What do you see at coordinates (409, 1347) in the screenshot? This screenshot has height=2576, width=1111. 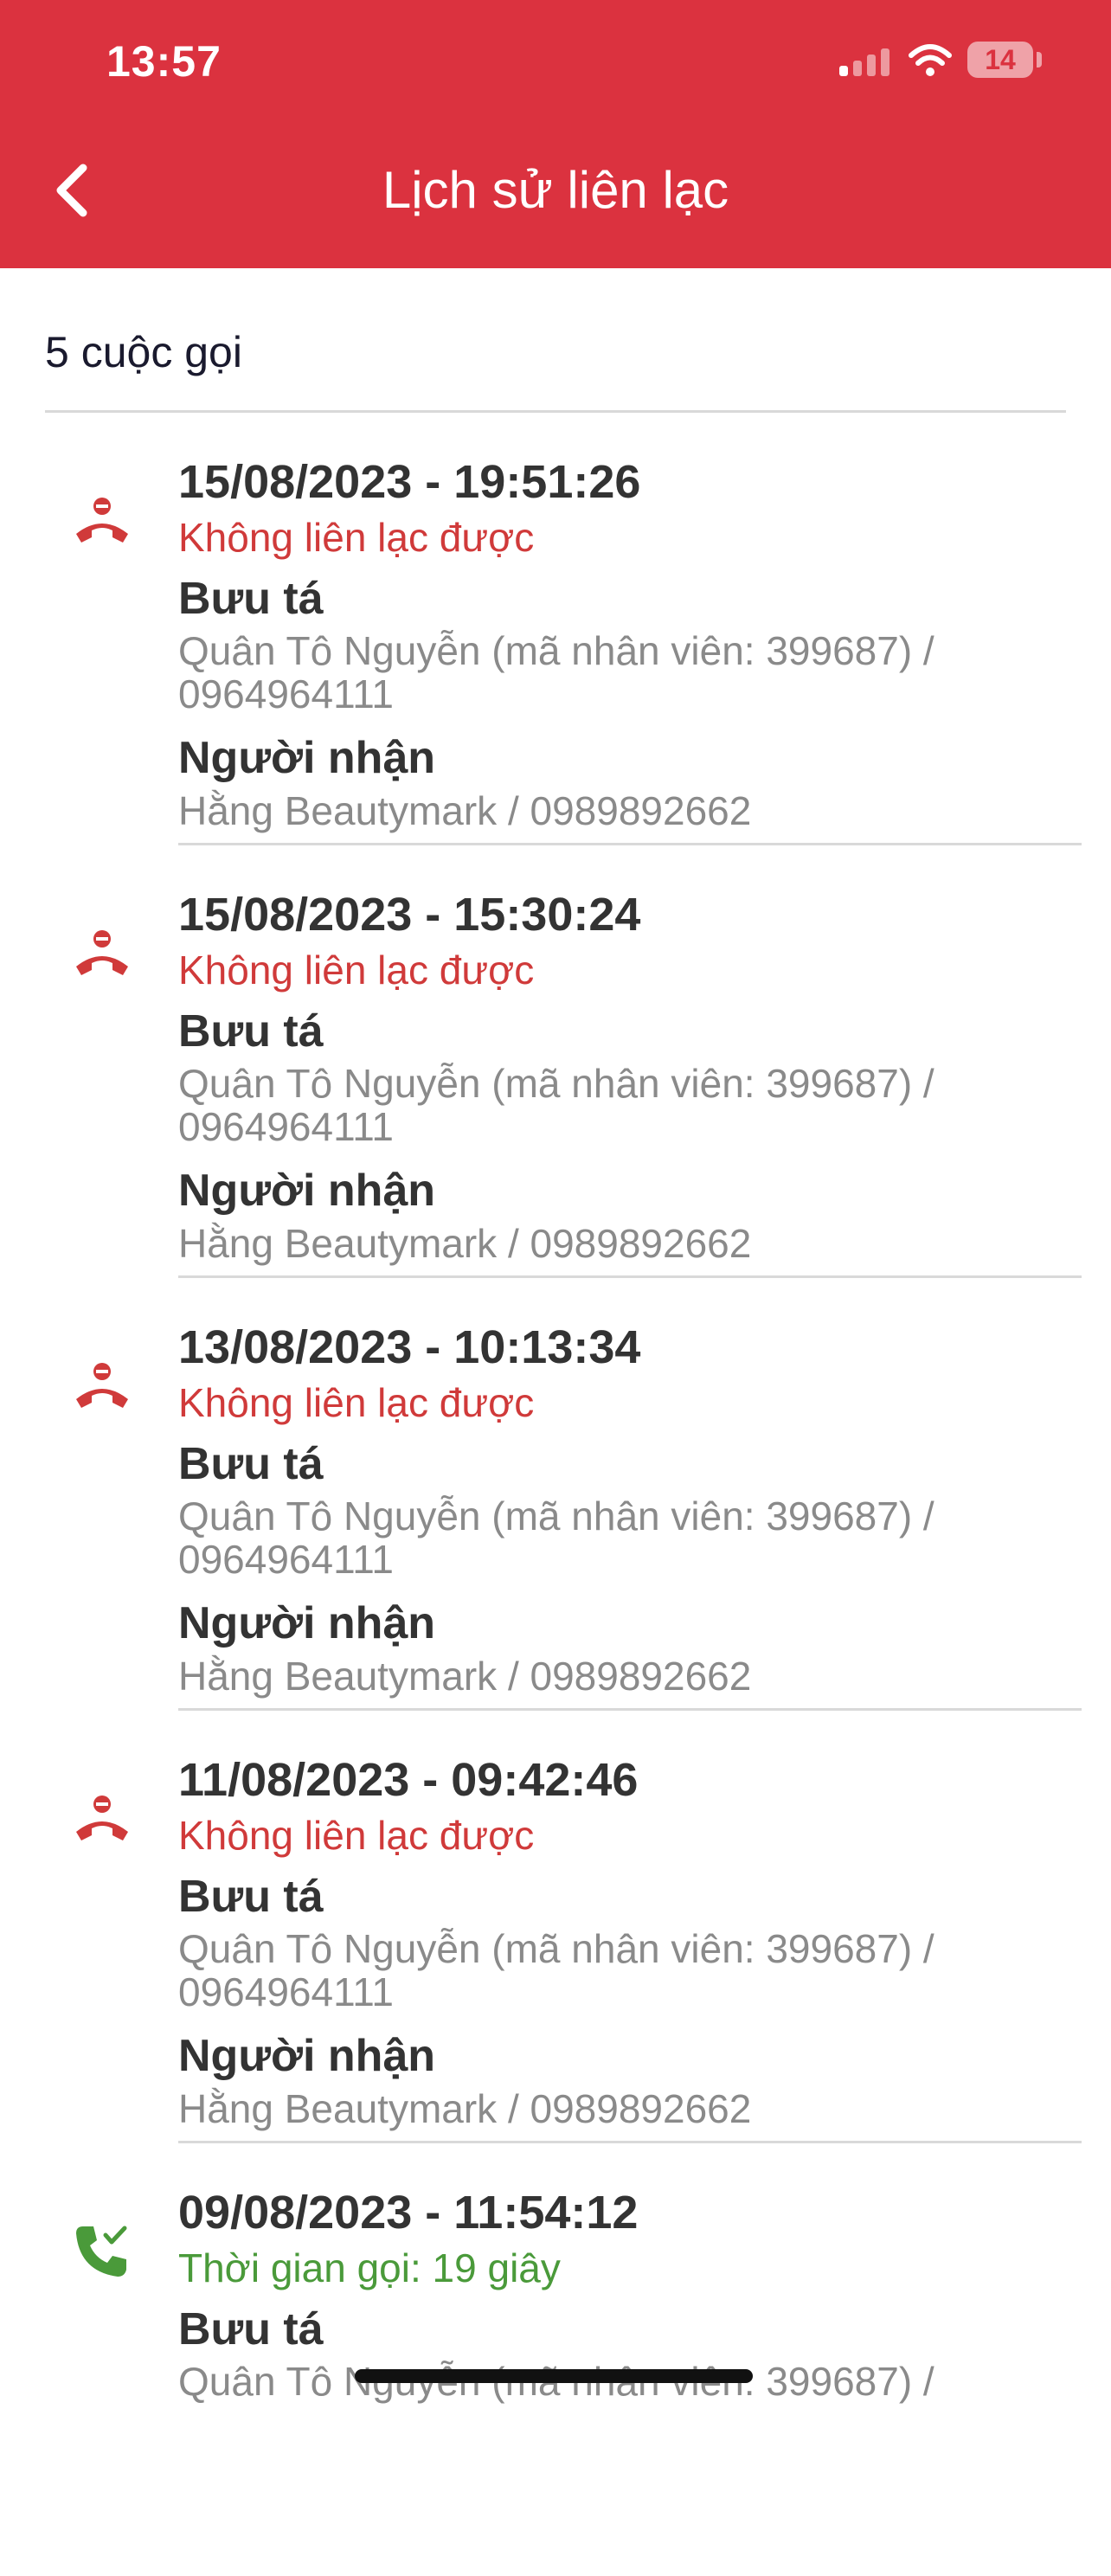 I see `call-datetime: 13/08/2023 - 10:13:34` at bounding box center [409, 1347].